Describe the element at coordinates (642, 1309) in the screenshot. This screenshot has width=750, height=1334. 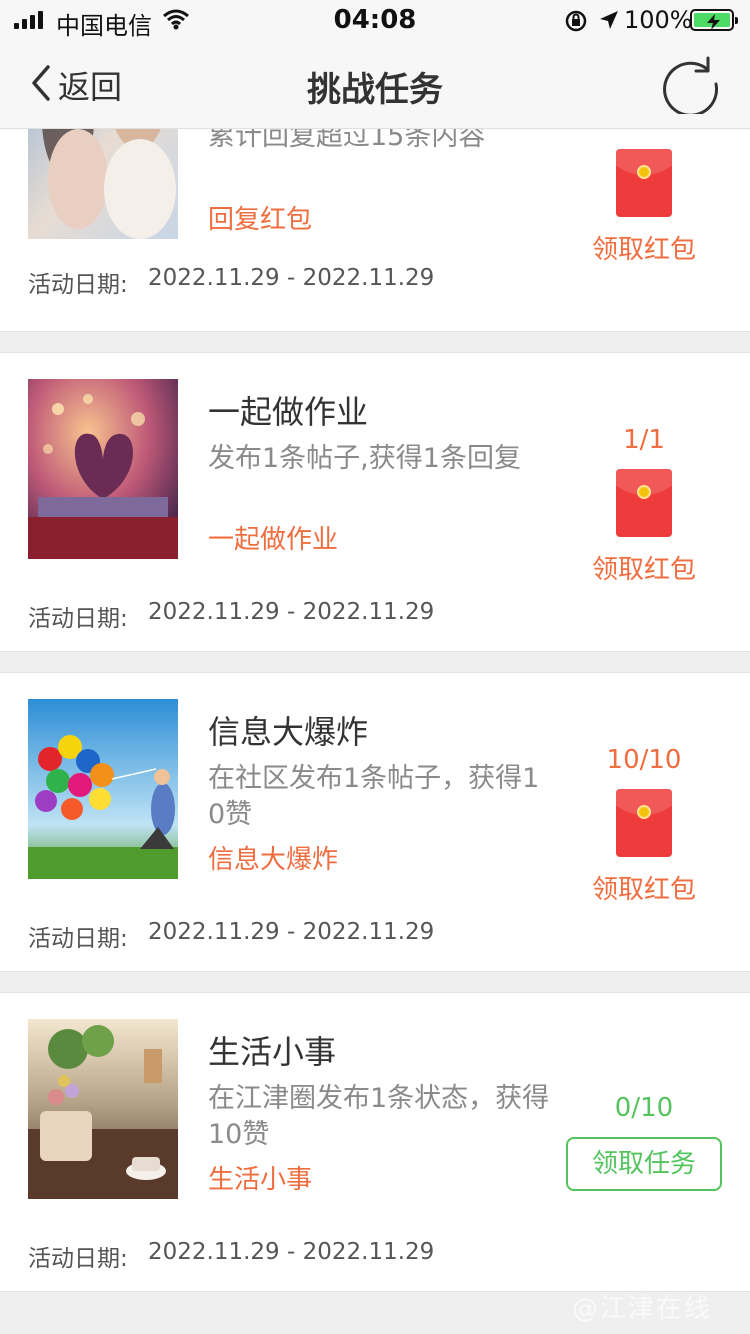
I see `watermark: @江津在线` at that location.